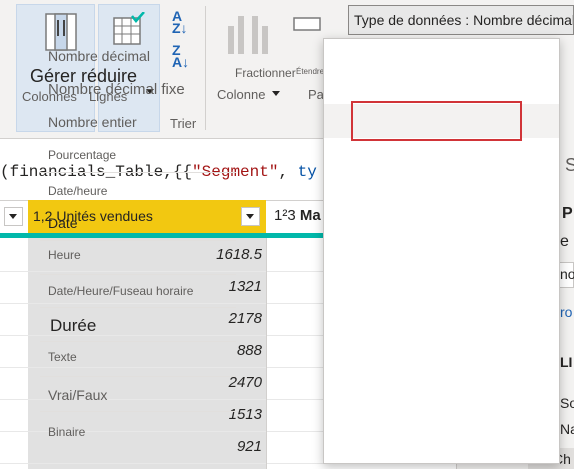 This screenshot has height=469, width=574. Describe the element at coordinates (310, 71) in the screenshot. I see `expand-label: Étendre` at that location.